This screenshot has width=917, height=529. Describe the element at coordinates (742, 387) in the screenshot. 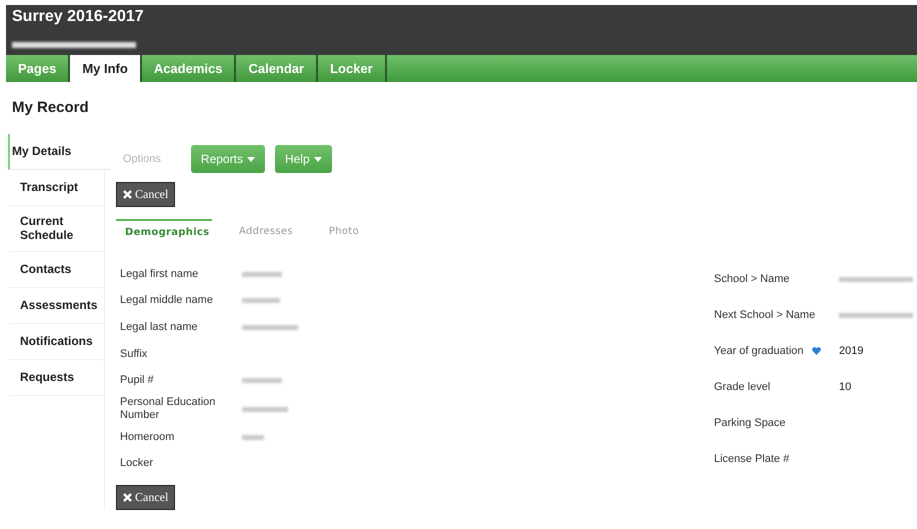

I see `field-label: Grade level` at that location.